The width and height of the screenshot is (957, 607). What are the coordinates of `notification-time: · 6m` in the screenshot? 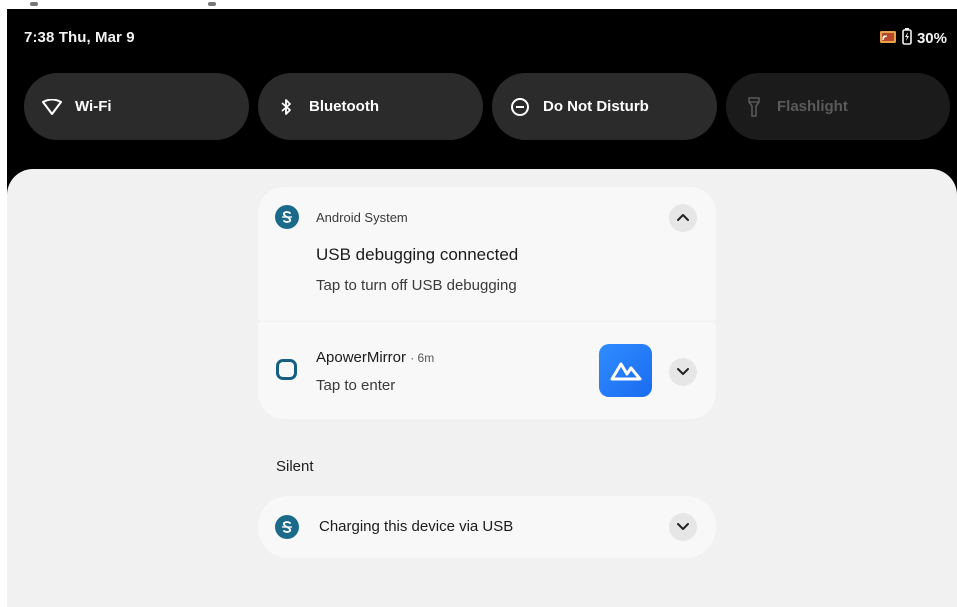 It's located at (422, 358).